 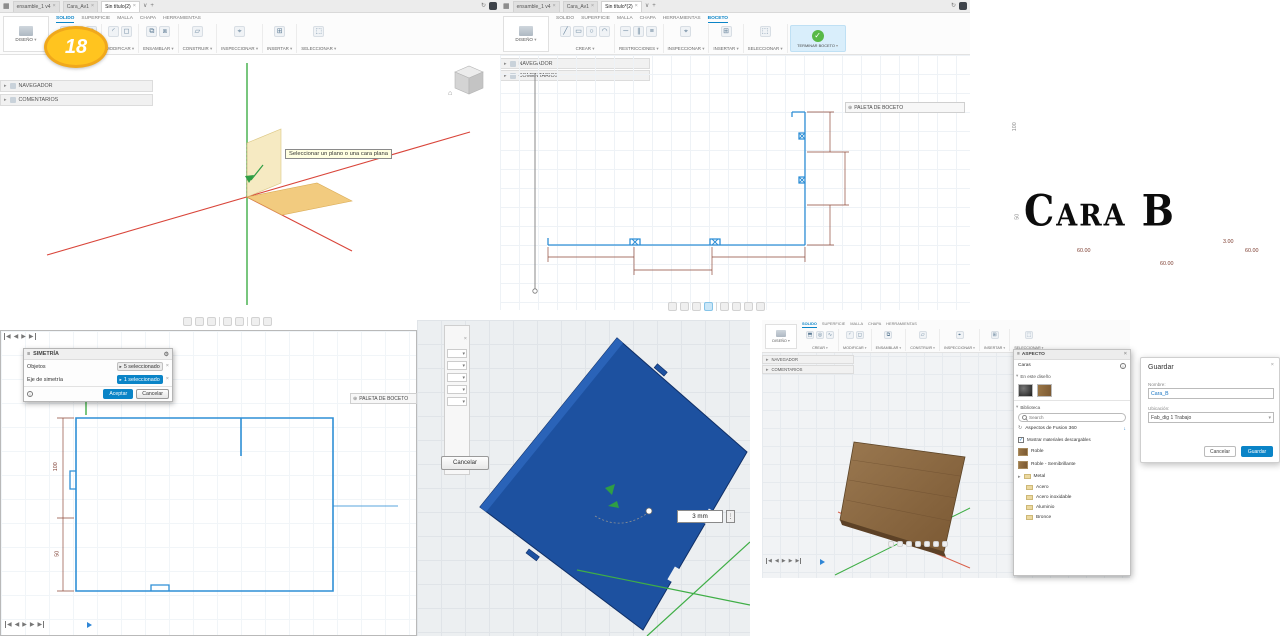 I want to click on avatar, so click(x=963, y=6).